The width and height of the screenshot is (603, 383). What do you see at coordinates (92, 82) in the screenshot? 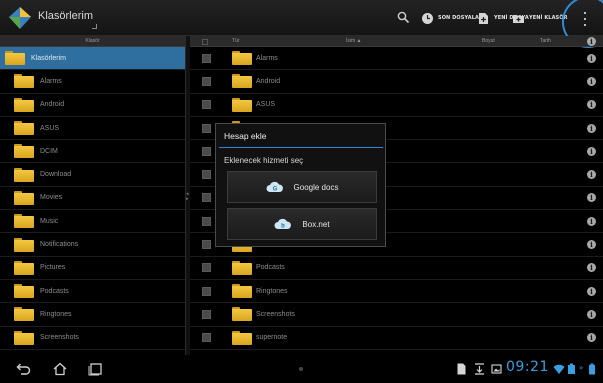
I see `tree-item: Alarms` at bounding box center [92, 82].